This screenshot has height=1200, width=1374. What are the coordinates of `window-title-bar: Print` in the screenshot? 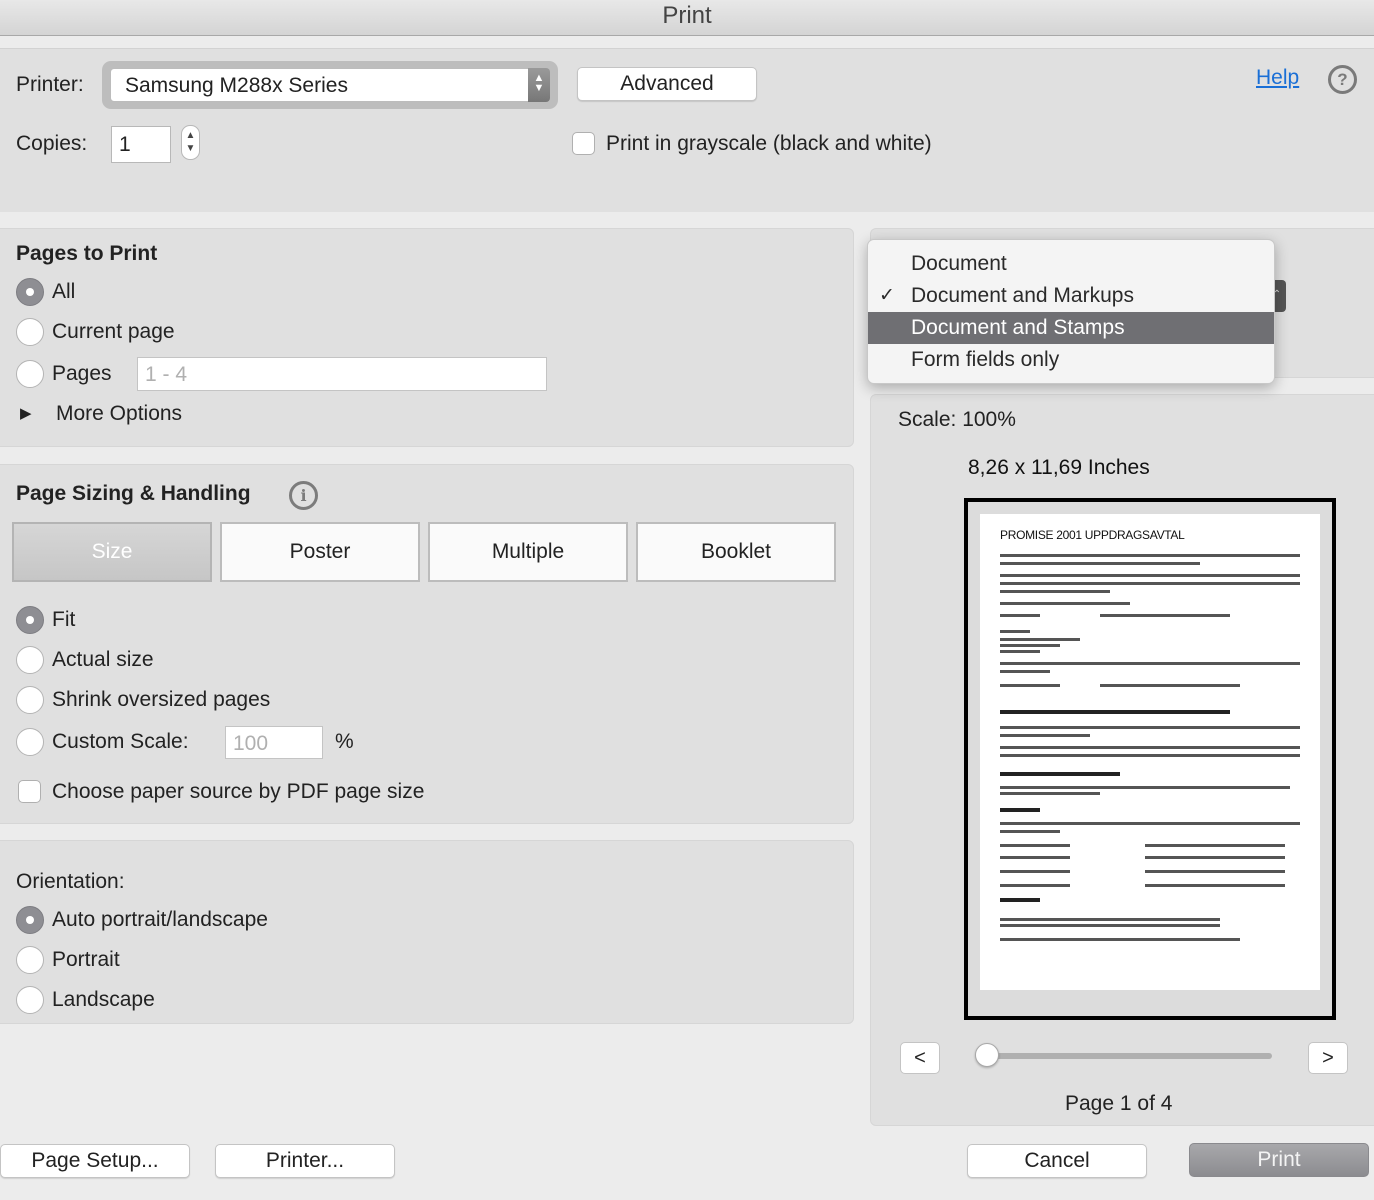 It's located at (687, 18).